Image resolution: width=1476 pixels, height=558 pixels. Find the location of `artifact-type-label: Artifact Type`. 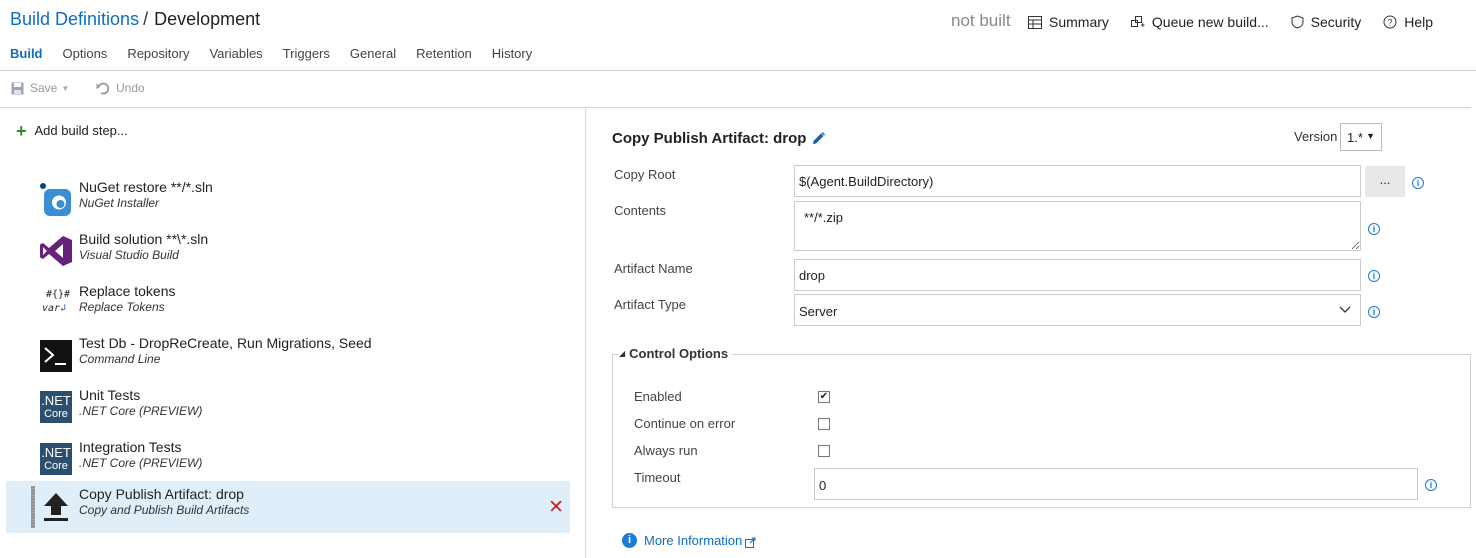

artifact-type-label: Artifact Type is located at coordinates (650, 304).